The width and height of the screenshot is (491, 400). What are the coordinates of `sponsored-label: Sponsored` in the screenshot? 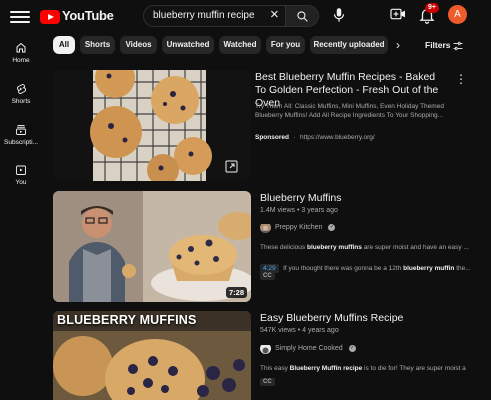 It's located at (272, 137).